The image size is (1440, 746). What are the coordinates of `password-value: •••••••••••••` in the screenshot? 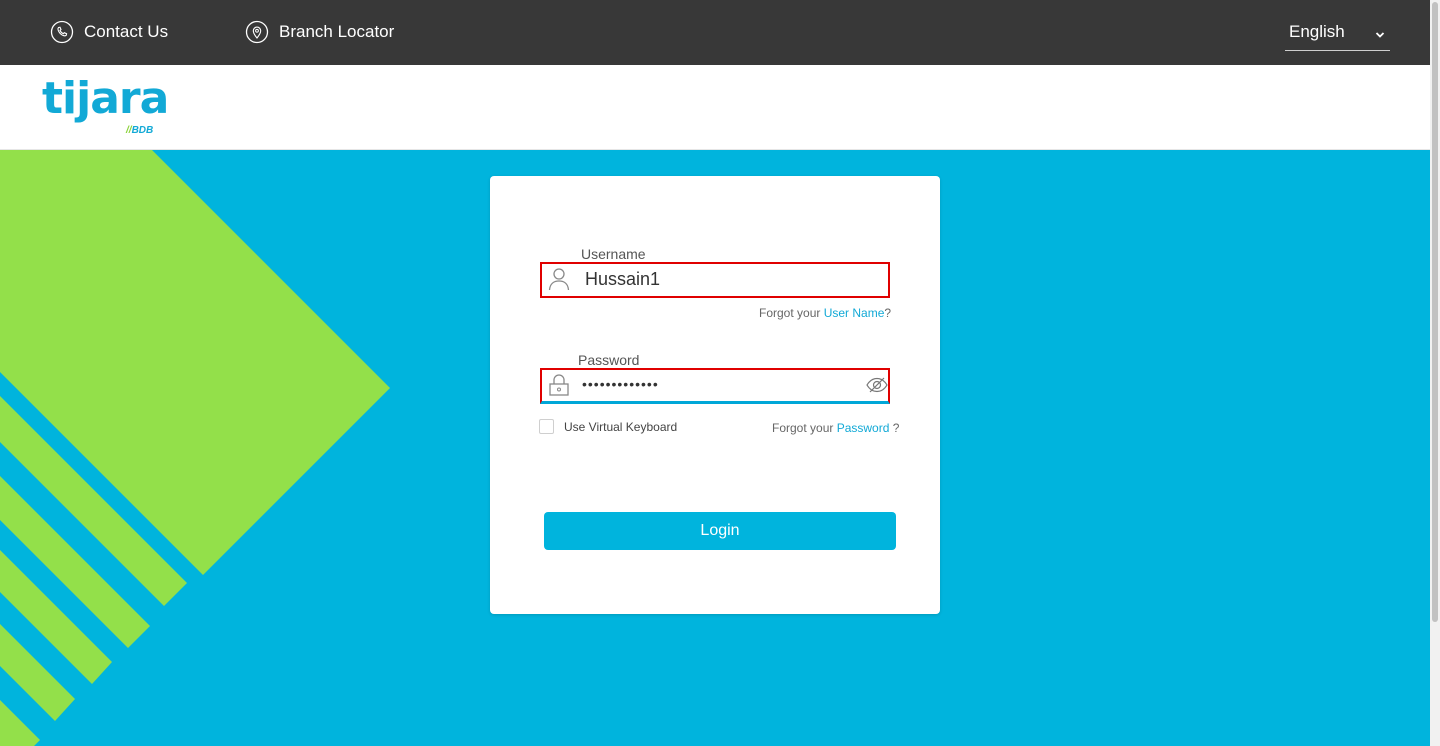 It's located at (620, 384).